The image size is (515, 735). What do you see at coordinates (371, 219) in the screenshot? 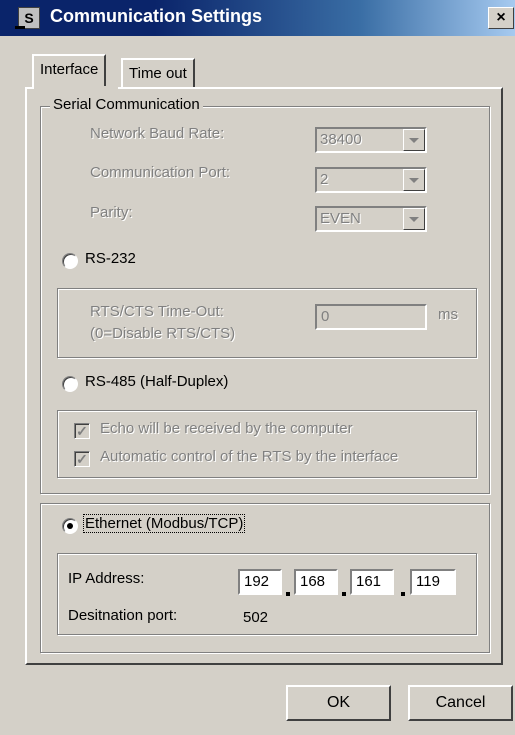
I see `parity-select: EVEN` at bounding box center [371, 219].